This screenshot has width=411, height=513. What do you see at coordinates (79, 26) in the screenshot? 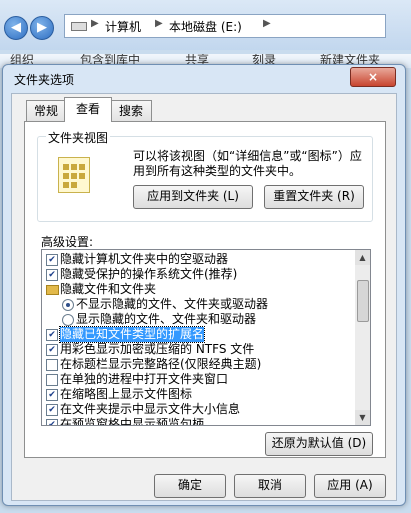
I see `computer-icon` at bounding box center [79, 26].